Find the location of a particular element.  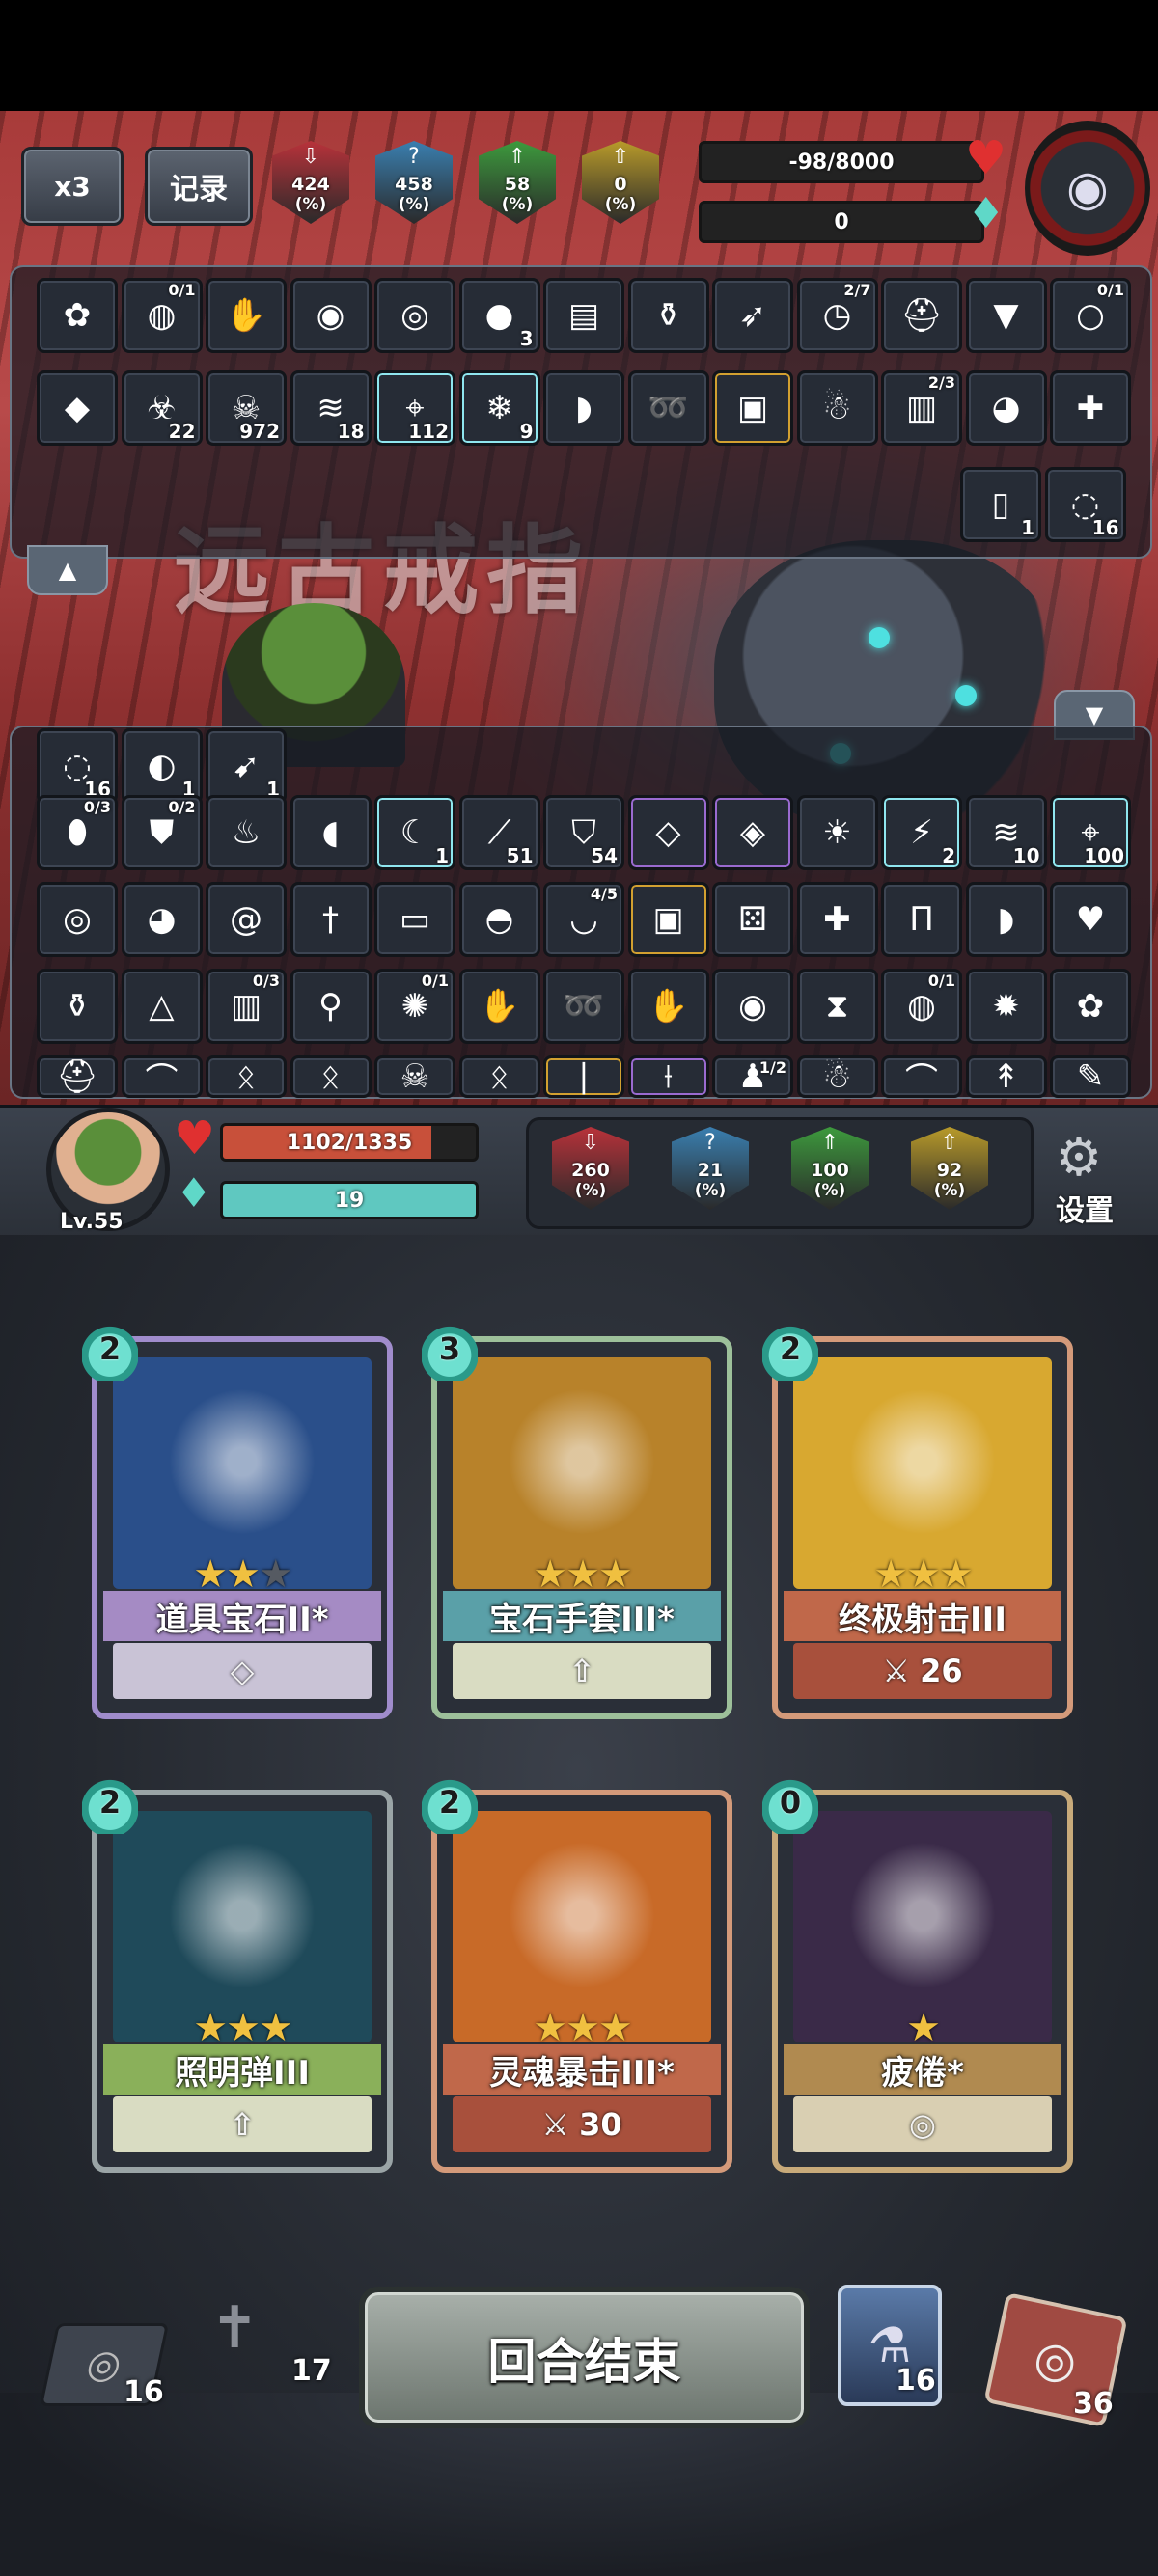

item-slot: ❄ 9 is located at coordinates (499, 408).